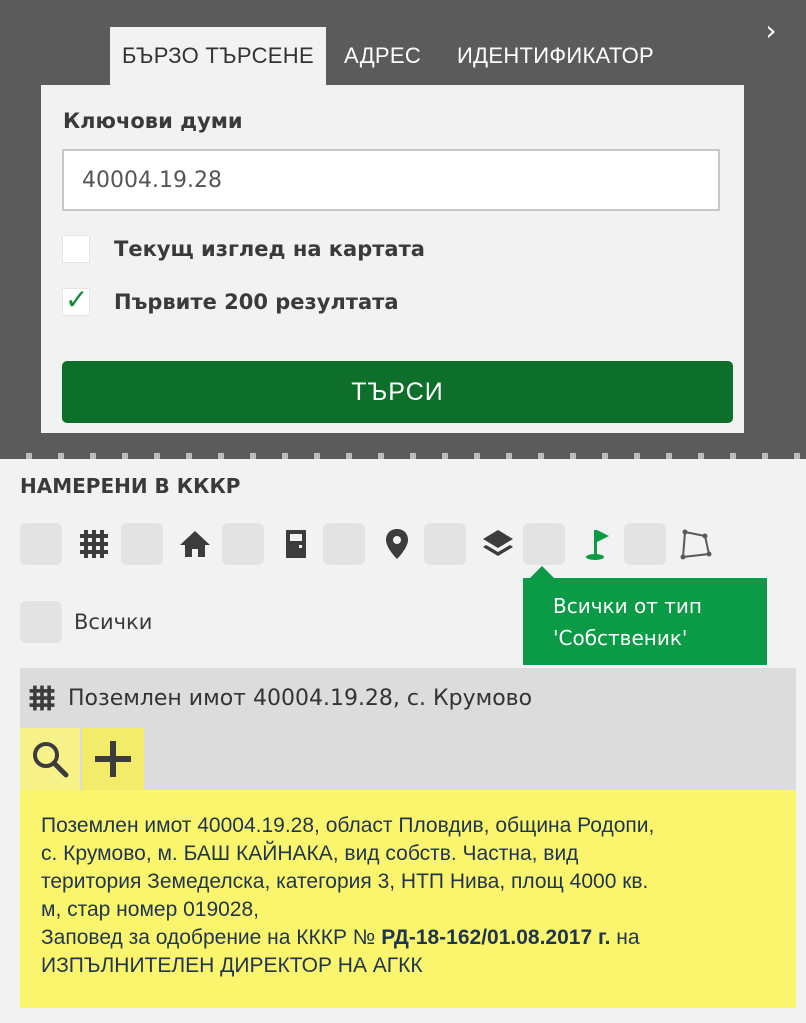 This screenshot has width=806, height=1023. What do you see at coordinates (625, 937) in the screenshot?
I see `order-suffix: на` at bounding box center [625, 937].